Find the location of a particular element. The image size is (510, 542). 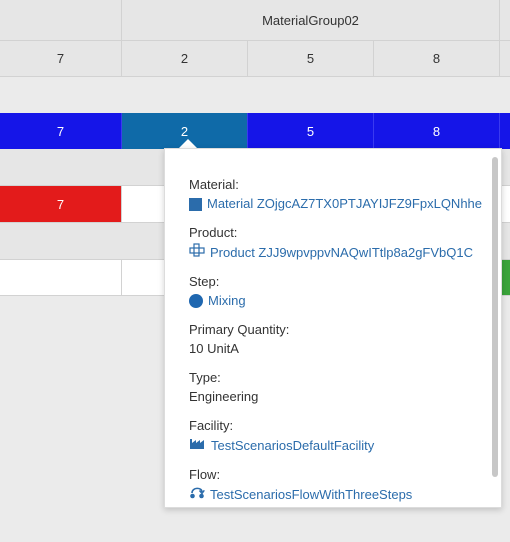

facility-field: Facility: TestScenariosDefaultFacility is located at coordinates (338, 436).